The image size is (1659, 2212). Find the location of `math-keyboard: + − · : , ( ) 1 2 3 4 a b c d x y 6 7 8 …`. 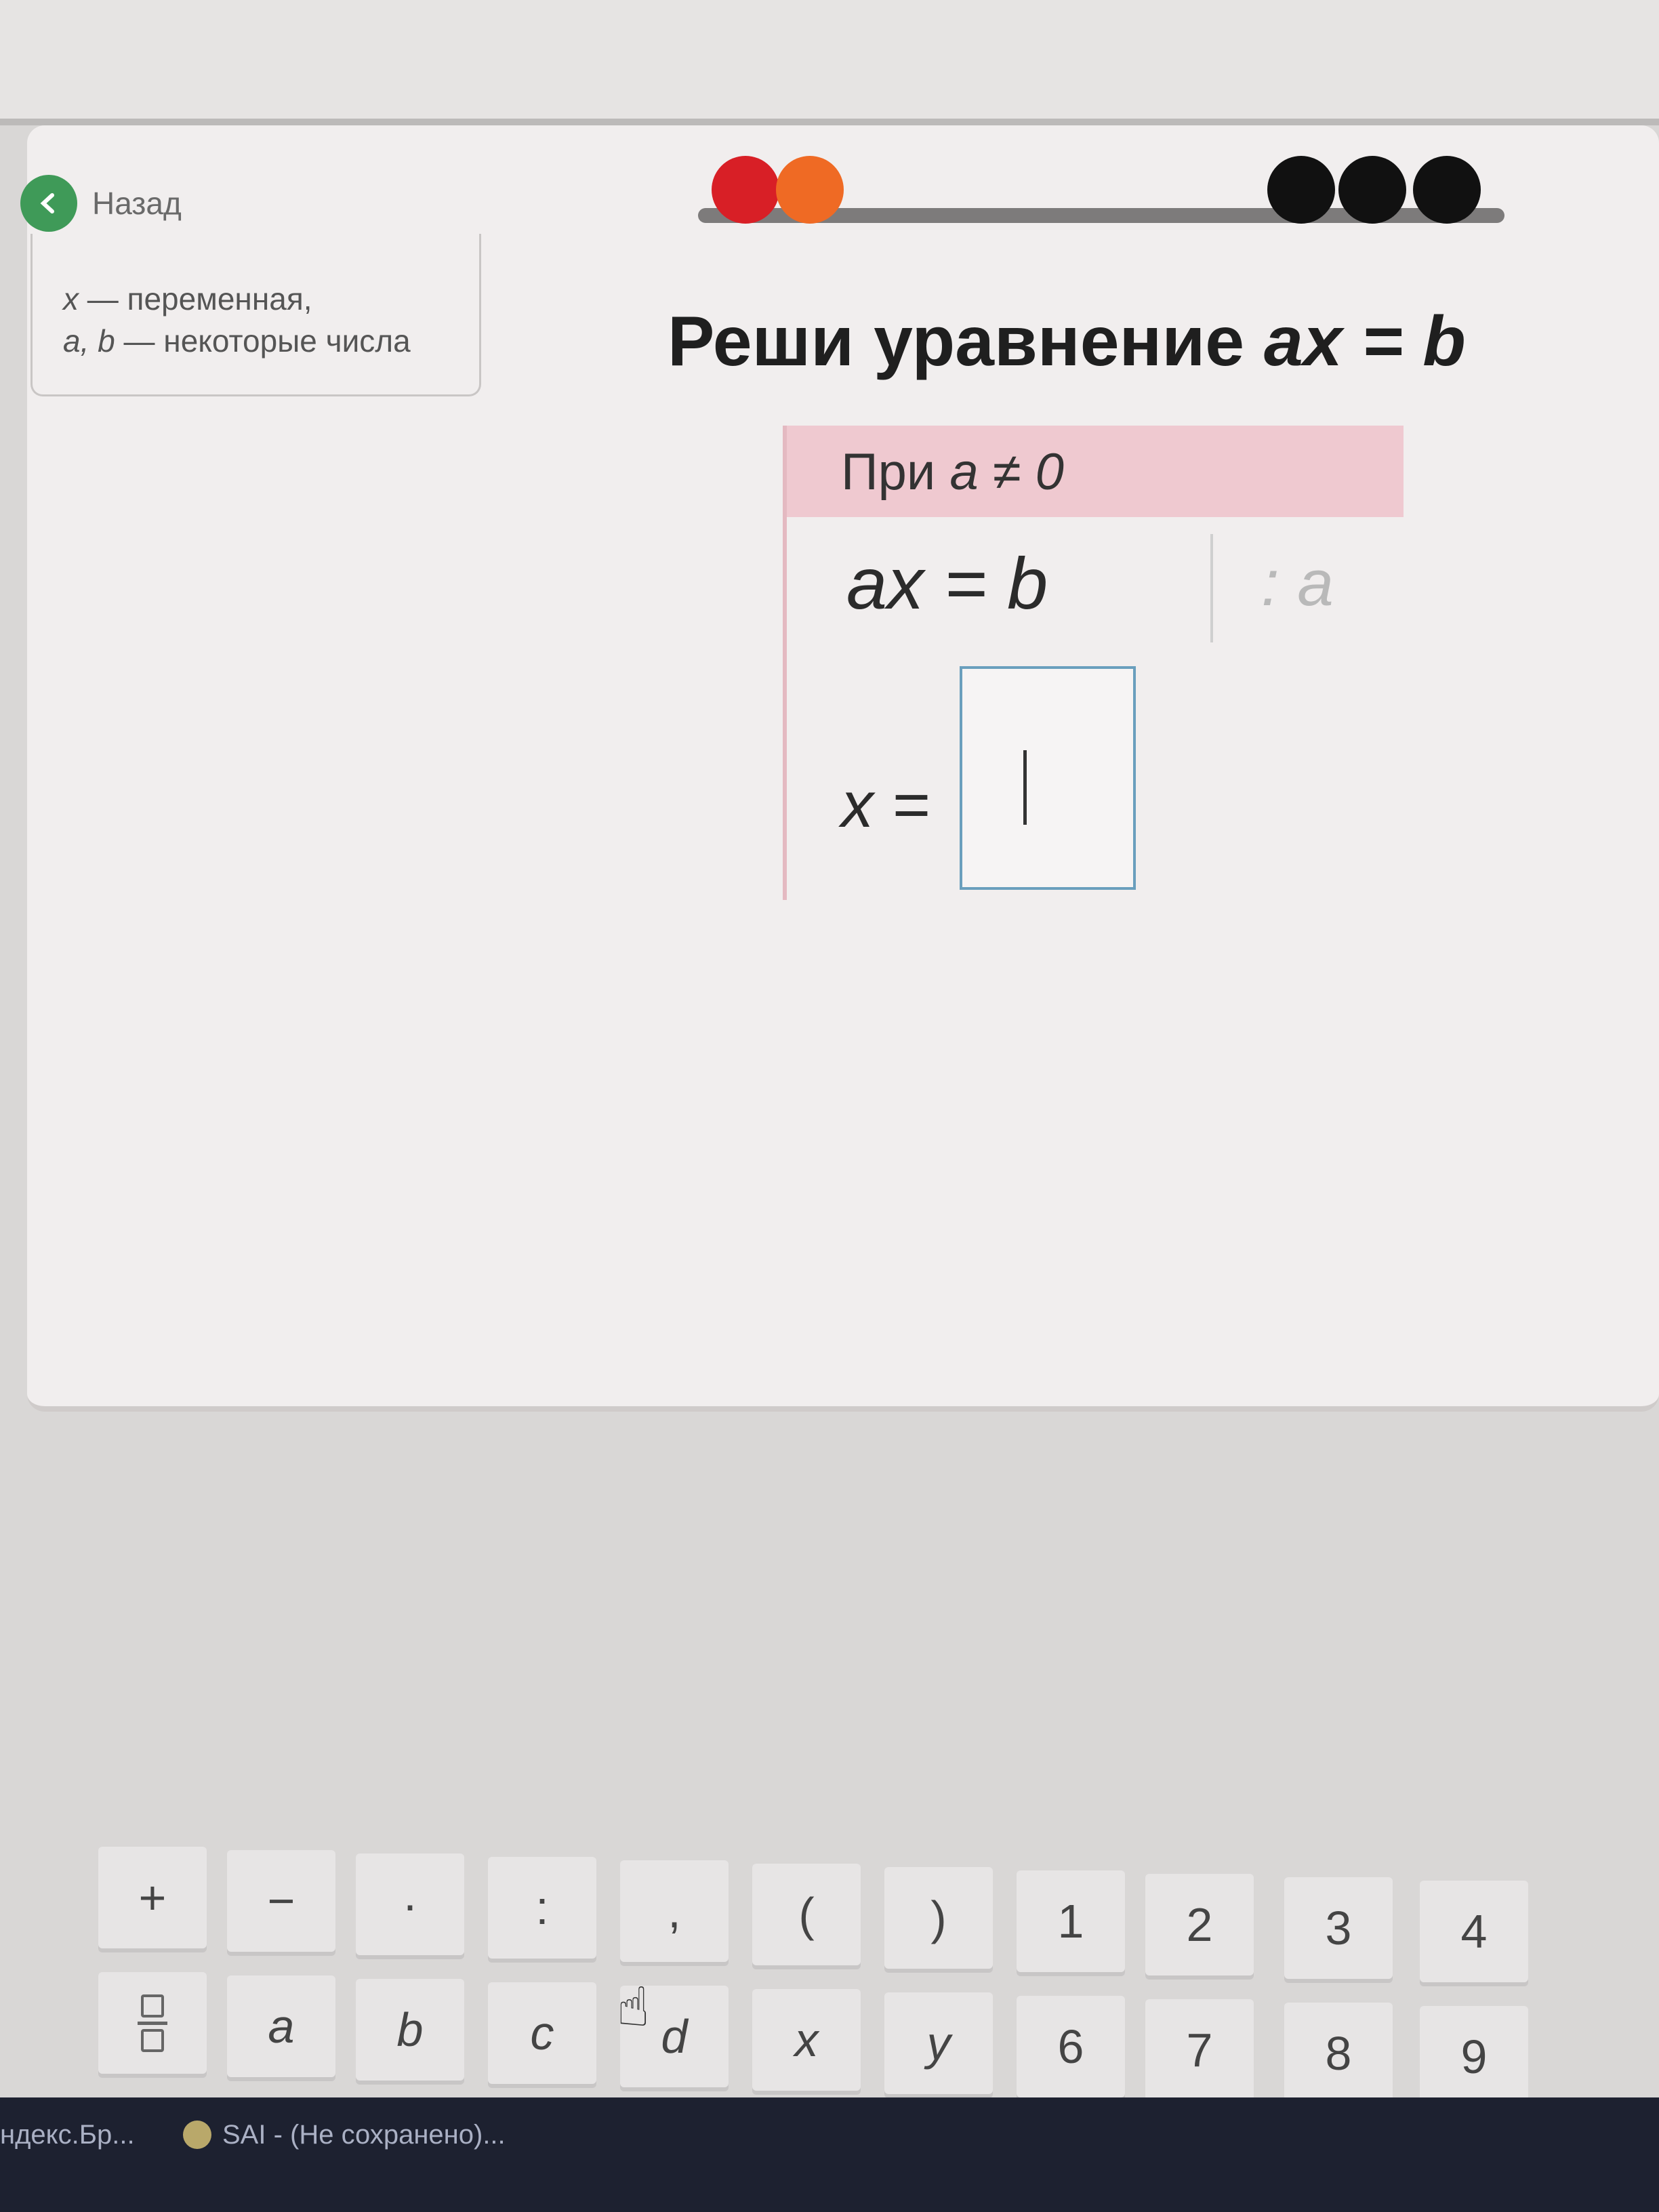

math-keyboard: + − · : , ( ) 1 2 3 4 a b c d x y 6 7 8 … is located at coordinates (875, 1978).